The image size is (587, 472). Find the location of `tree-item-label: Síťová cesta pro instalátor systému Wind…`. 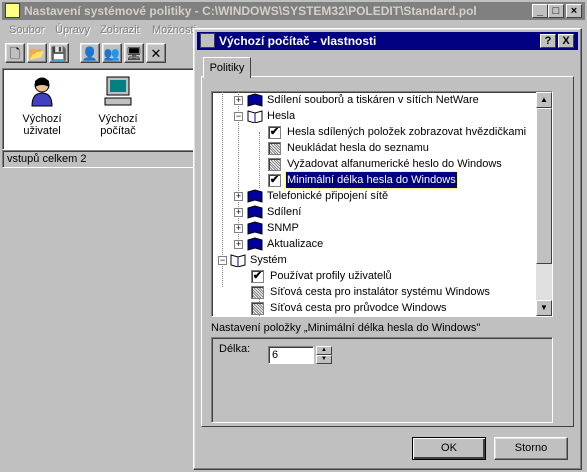

tree-item-label: Síťová cesta pro instalátor systému Wind… is located at coordinates (380, 292).